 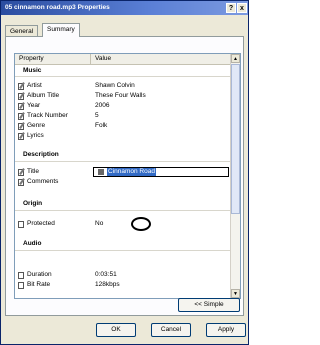 What do you see at coordinates (43, 181) in the screenshot?
I see `property-name: Comments` at bounding box center [43, 181].